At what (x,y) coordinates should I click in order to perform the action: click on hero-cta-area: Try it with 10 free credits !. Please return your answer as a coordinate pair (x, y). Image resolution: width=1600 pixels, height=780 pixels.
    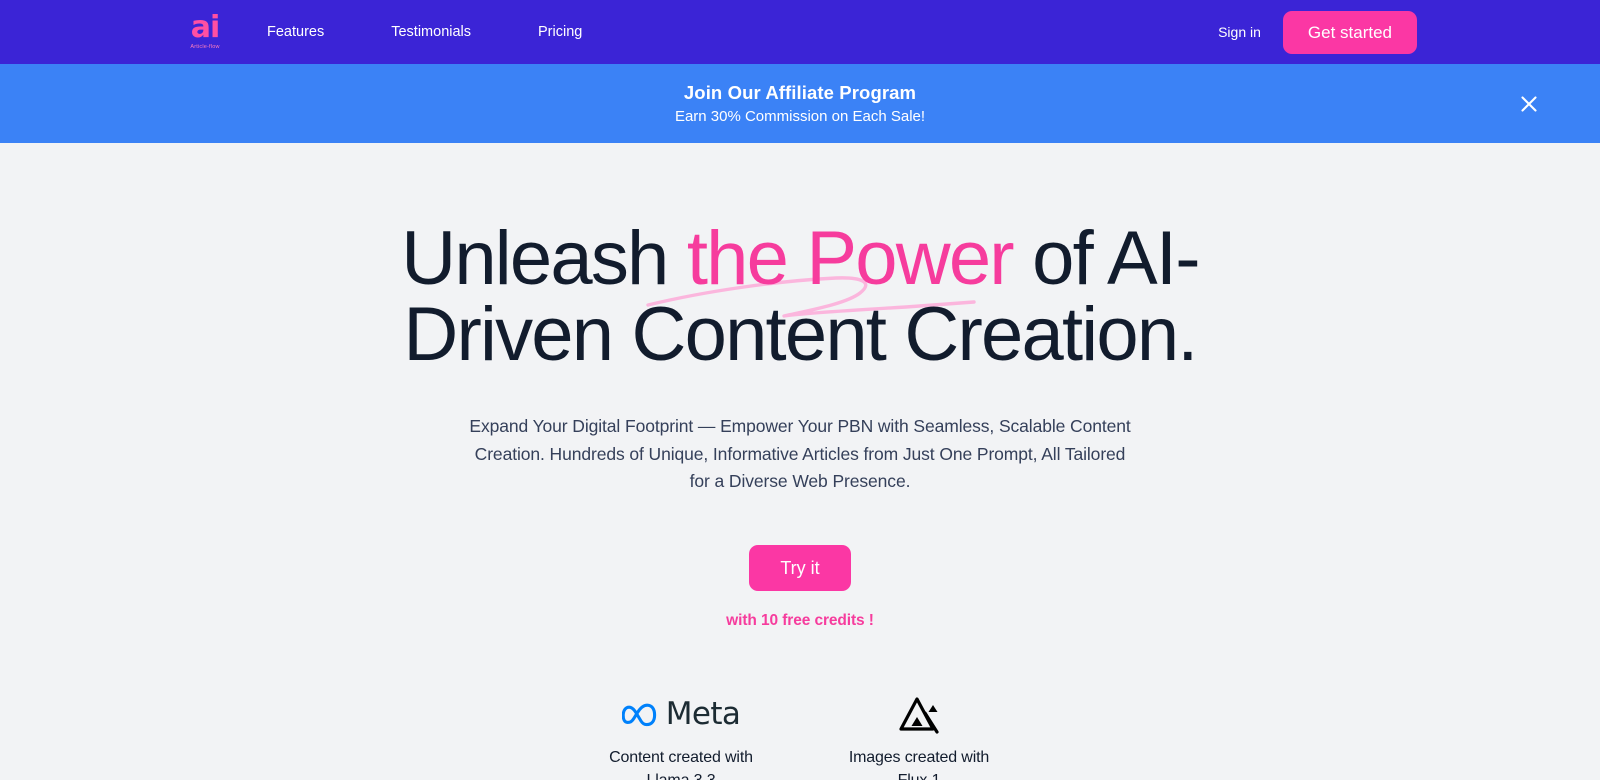
    Looking at the image, I should click on (800, 587).